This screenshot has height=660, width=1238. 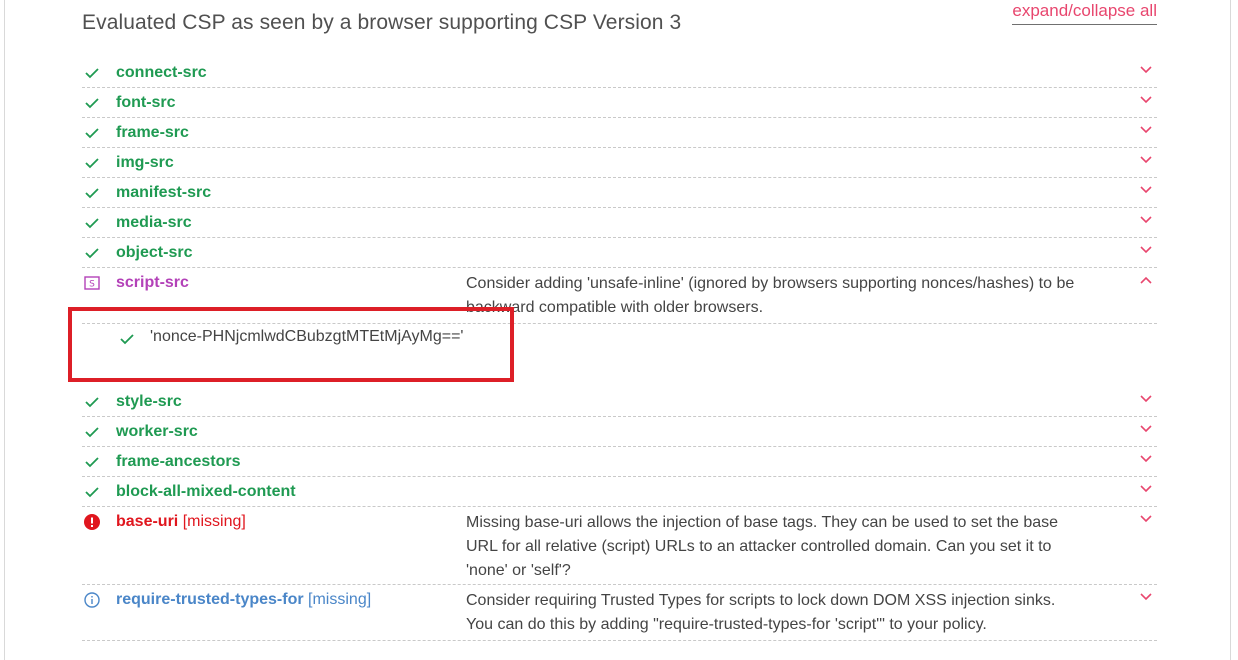 I want to click on directive-name: script-src, so click(x=152, y=282).